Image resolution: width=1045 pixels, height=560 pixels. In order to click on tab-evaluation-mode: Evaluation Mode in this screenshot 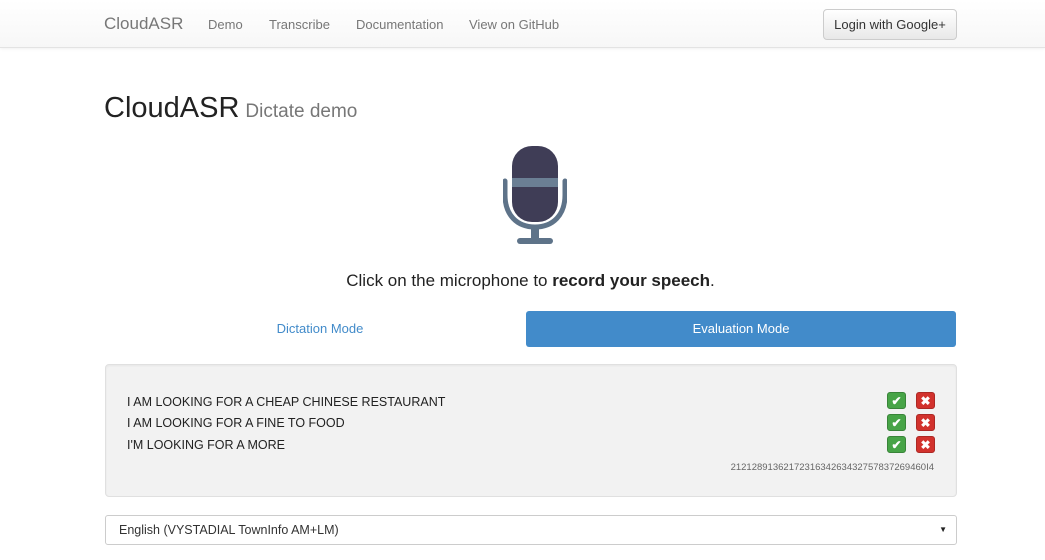, I will do `click(741, 329)`.